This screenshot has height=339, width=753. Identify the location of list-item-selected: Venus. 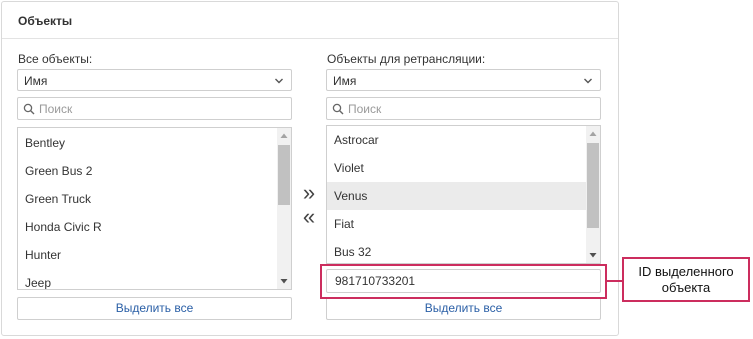
(463, 196).